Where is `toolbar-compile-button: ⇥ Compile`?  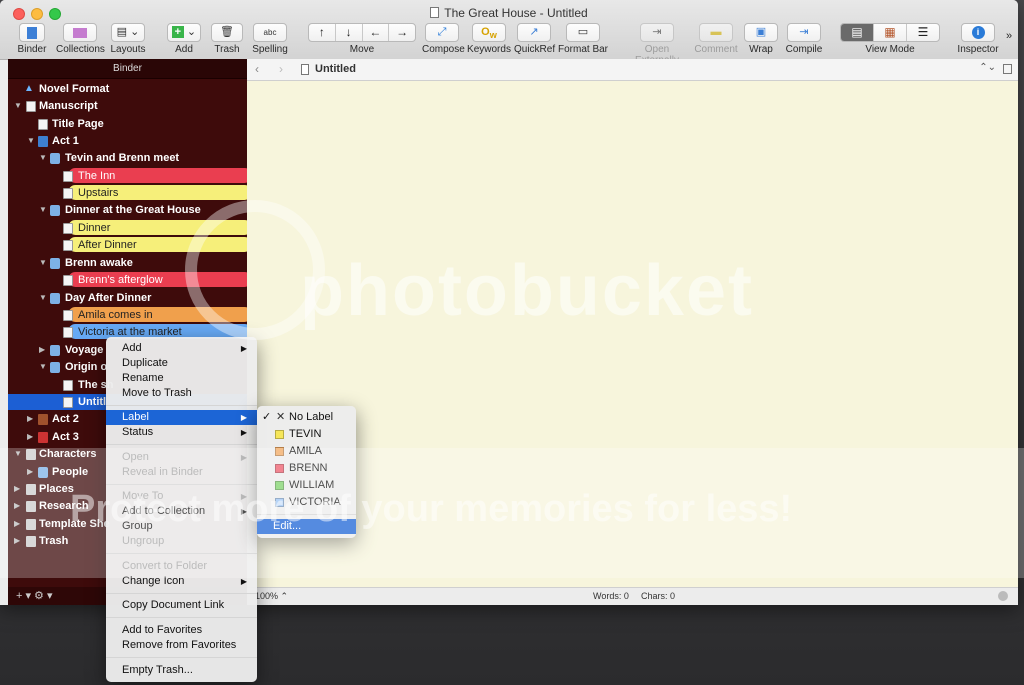 toolbar-compile-button: ⇥ Compile is located at coordinates (804, 39).